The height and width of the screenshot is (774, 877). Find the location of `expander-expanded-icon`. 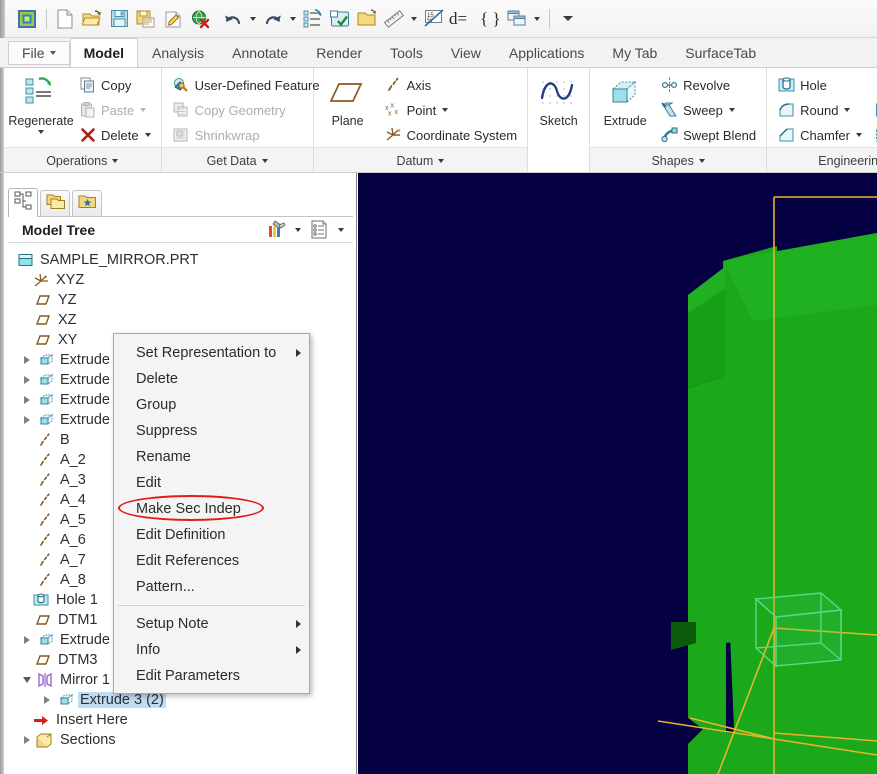

expander-expanded-icon is located at coordinates (27, 680).